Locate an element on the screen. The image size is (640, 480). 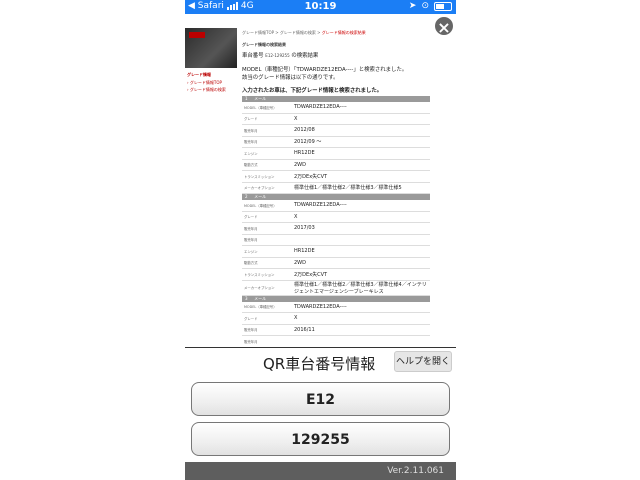
help-button: ヘルプを開く is located at coordinates (423, 361).